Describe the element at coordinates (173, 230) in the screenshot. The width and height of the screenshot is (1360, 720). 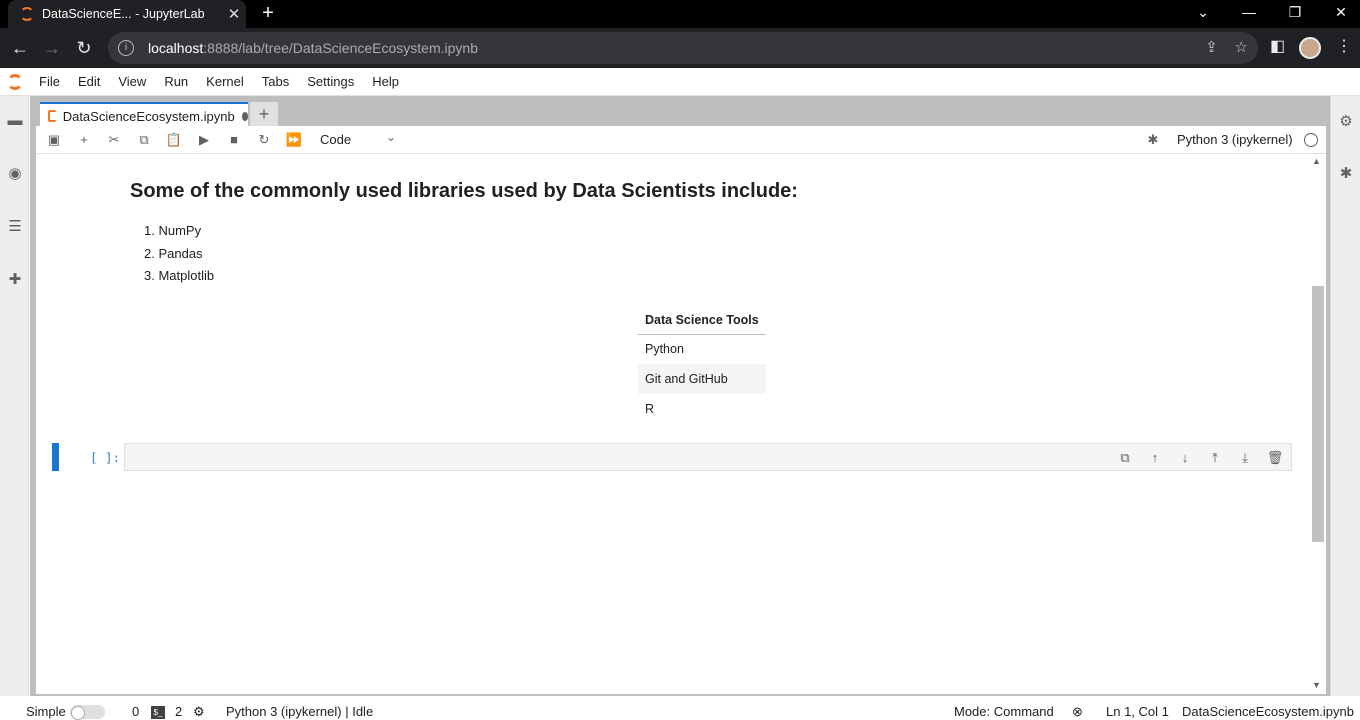
I see `list-item: 1. NumPy` at that location.